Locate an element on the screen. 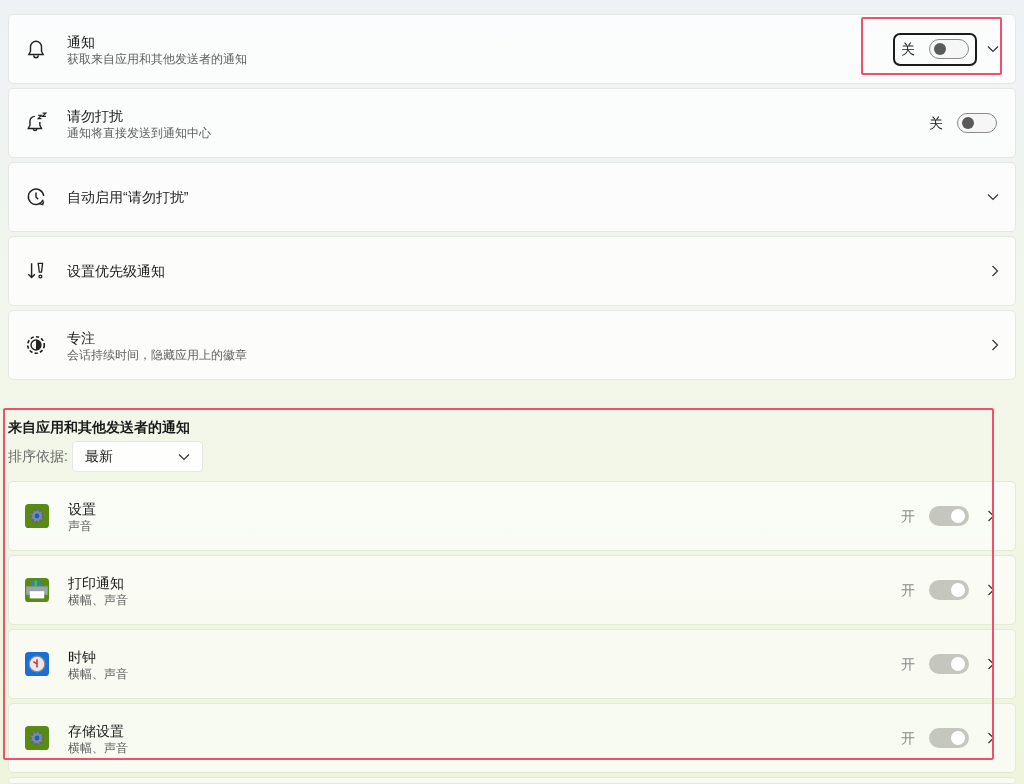 The height and width of the screenshot is (784, 1024). setting-title: 设置优先级通知 is located at coordinates (116, 271).